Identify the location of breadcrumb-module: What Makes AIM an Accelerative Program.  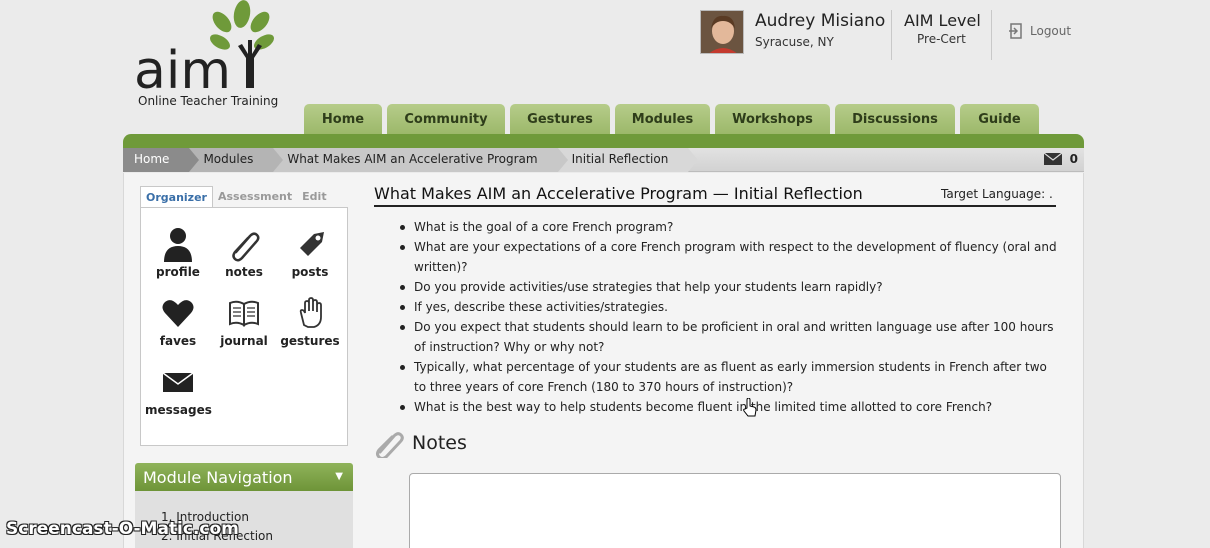
(420, 160).